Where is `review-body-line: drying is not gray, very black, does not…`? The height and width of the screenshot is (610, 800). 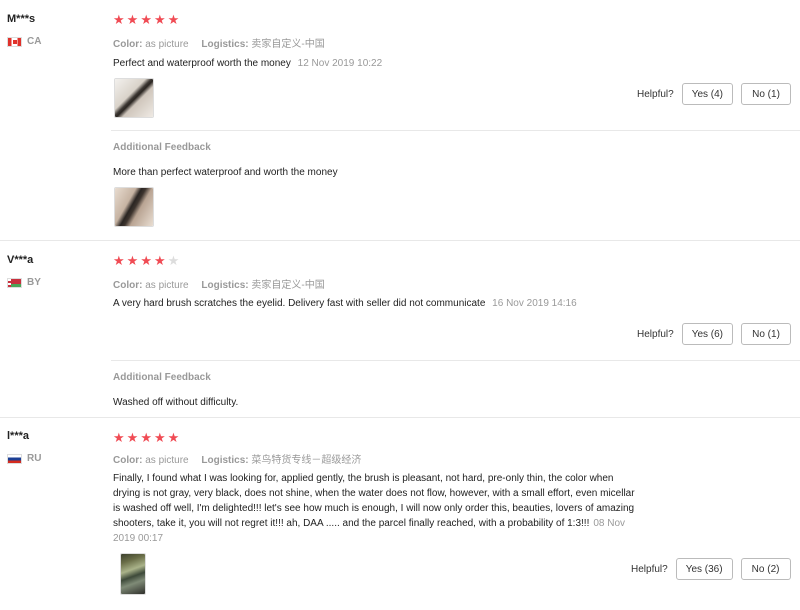
review-body-line: drying is not gray, very black, does not… is located at coordinates (374, 493).